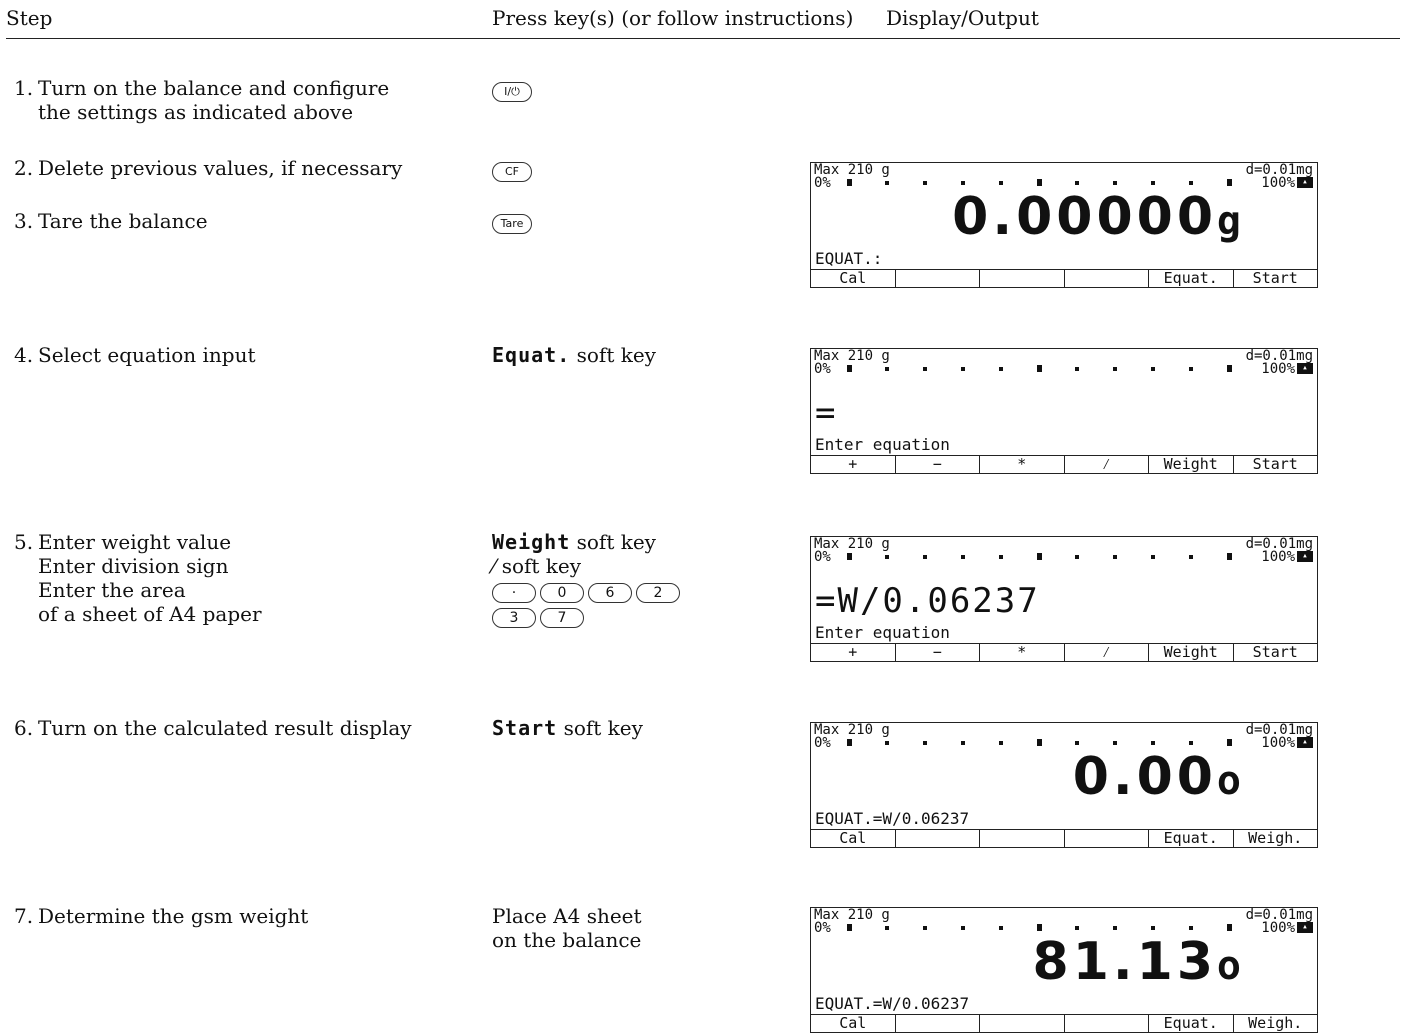 The width and height of the screenshot is (1406, 1033). Describe the element at coordinates (112, 590) in the screenshot. I see `step-text: Enter the area` at that location.